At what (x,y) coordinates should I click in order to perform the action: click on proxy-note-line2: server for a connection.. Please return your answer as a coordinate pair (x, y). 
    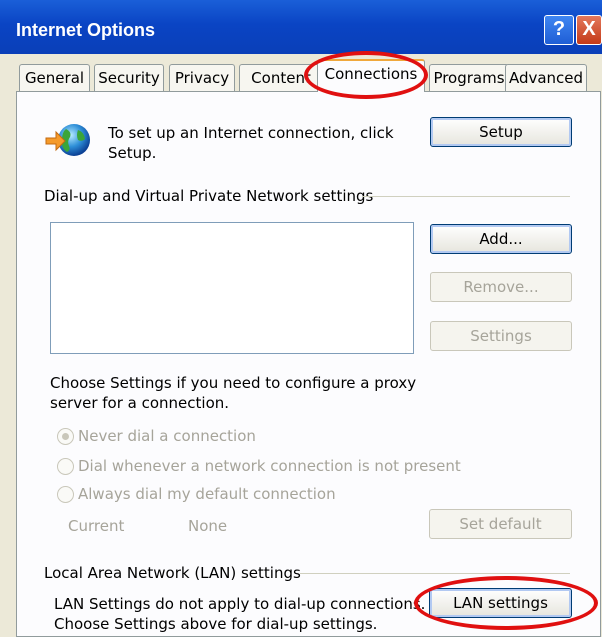
    Looking at the image, I should click on (140, 403).